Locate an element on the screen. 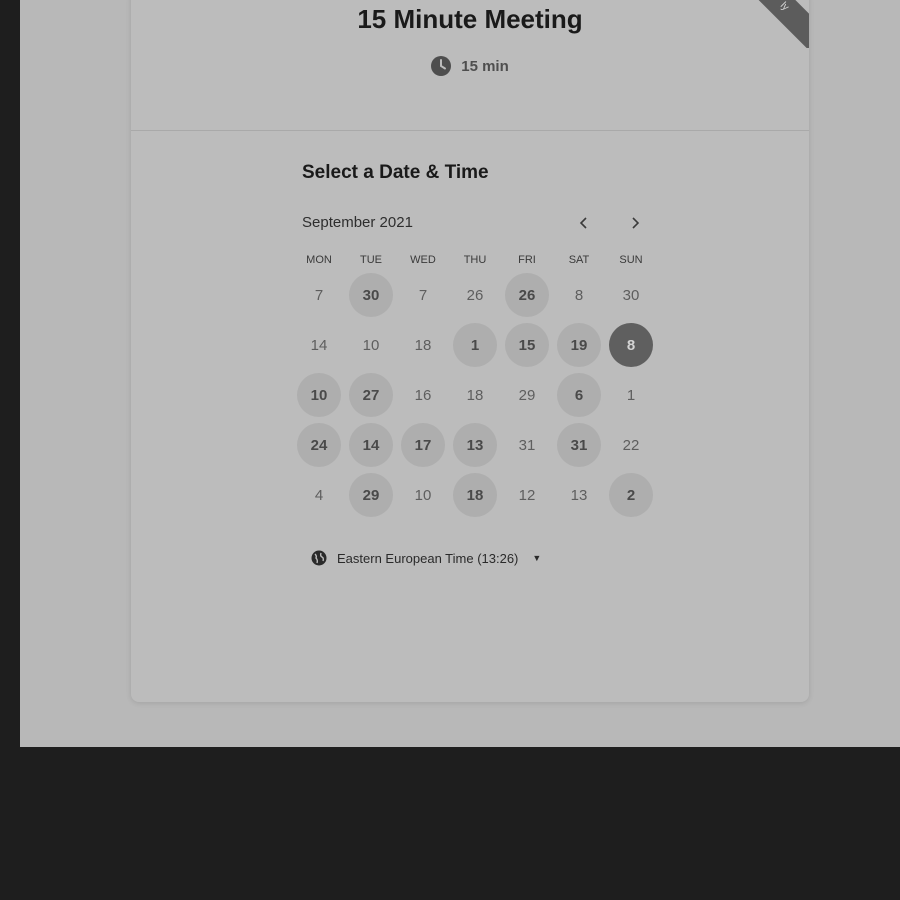 The image size is (900, 900). available-day: 18 is located at coordinates (475, 495).